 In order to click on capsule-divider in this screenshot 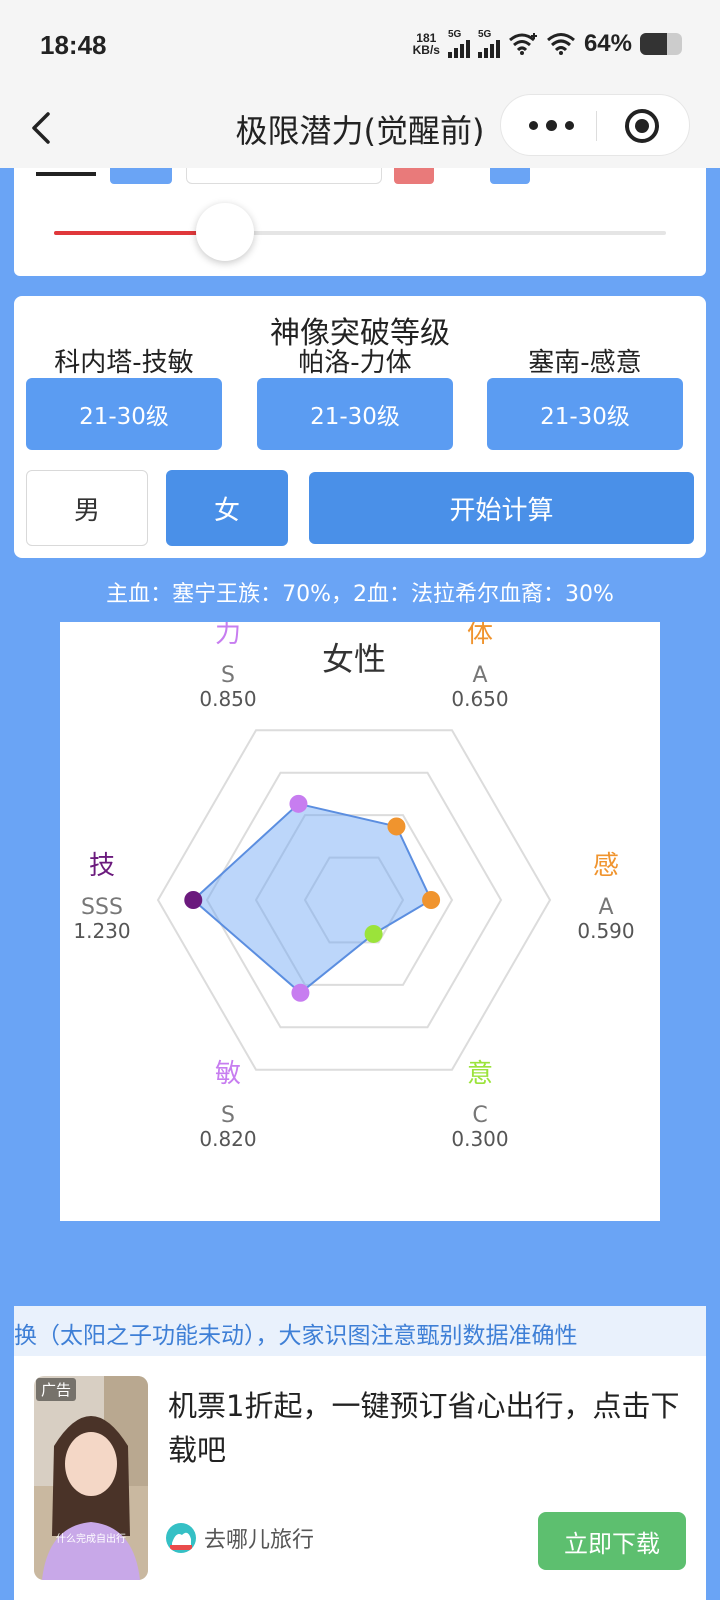, I will do `click(596, 126)`.